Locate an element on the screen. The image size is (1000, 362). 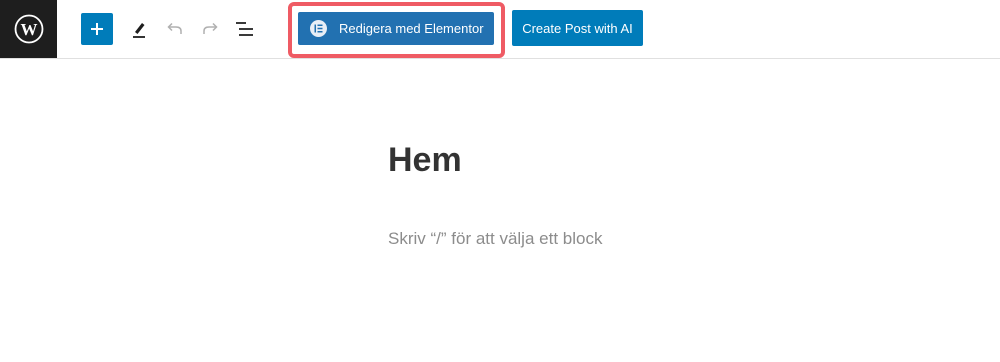
wordpress-logo-button: W is located at coordinates (28, 29).